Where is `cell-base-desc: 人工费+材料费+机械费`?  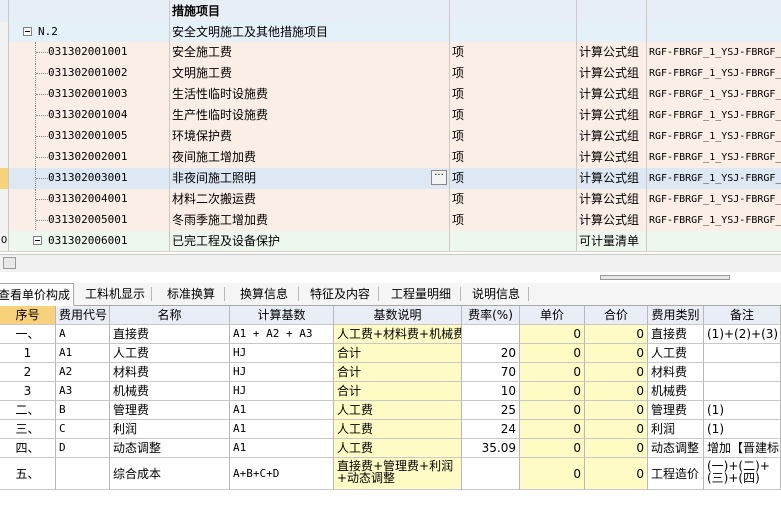 cell-base-desc: 人工费+材料费+机械费 is located at coordinates (398, 334).